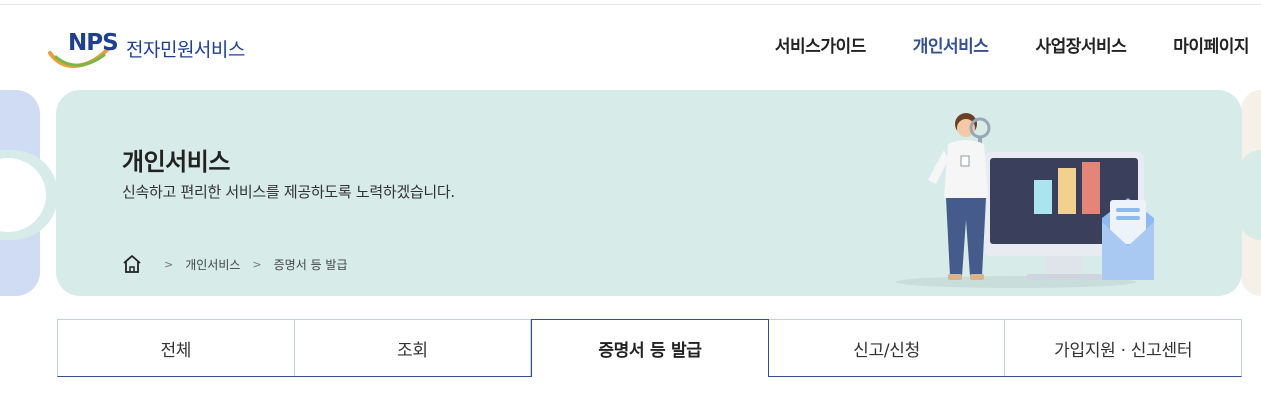  What do you see at coordinates (185, 49) in the screenshot?
I see `logo-service-name: 전자민원서비스` at bounding box center [185, 49].